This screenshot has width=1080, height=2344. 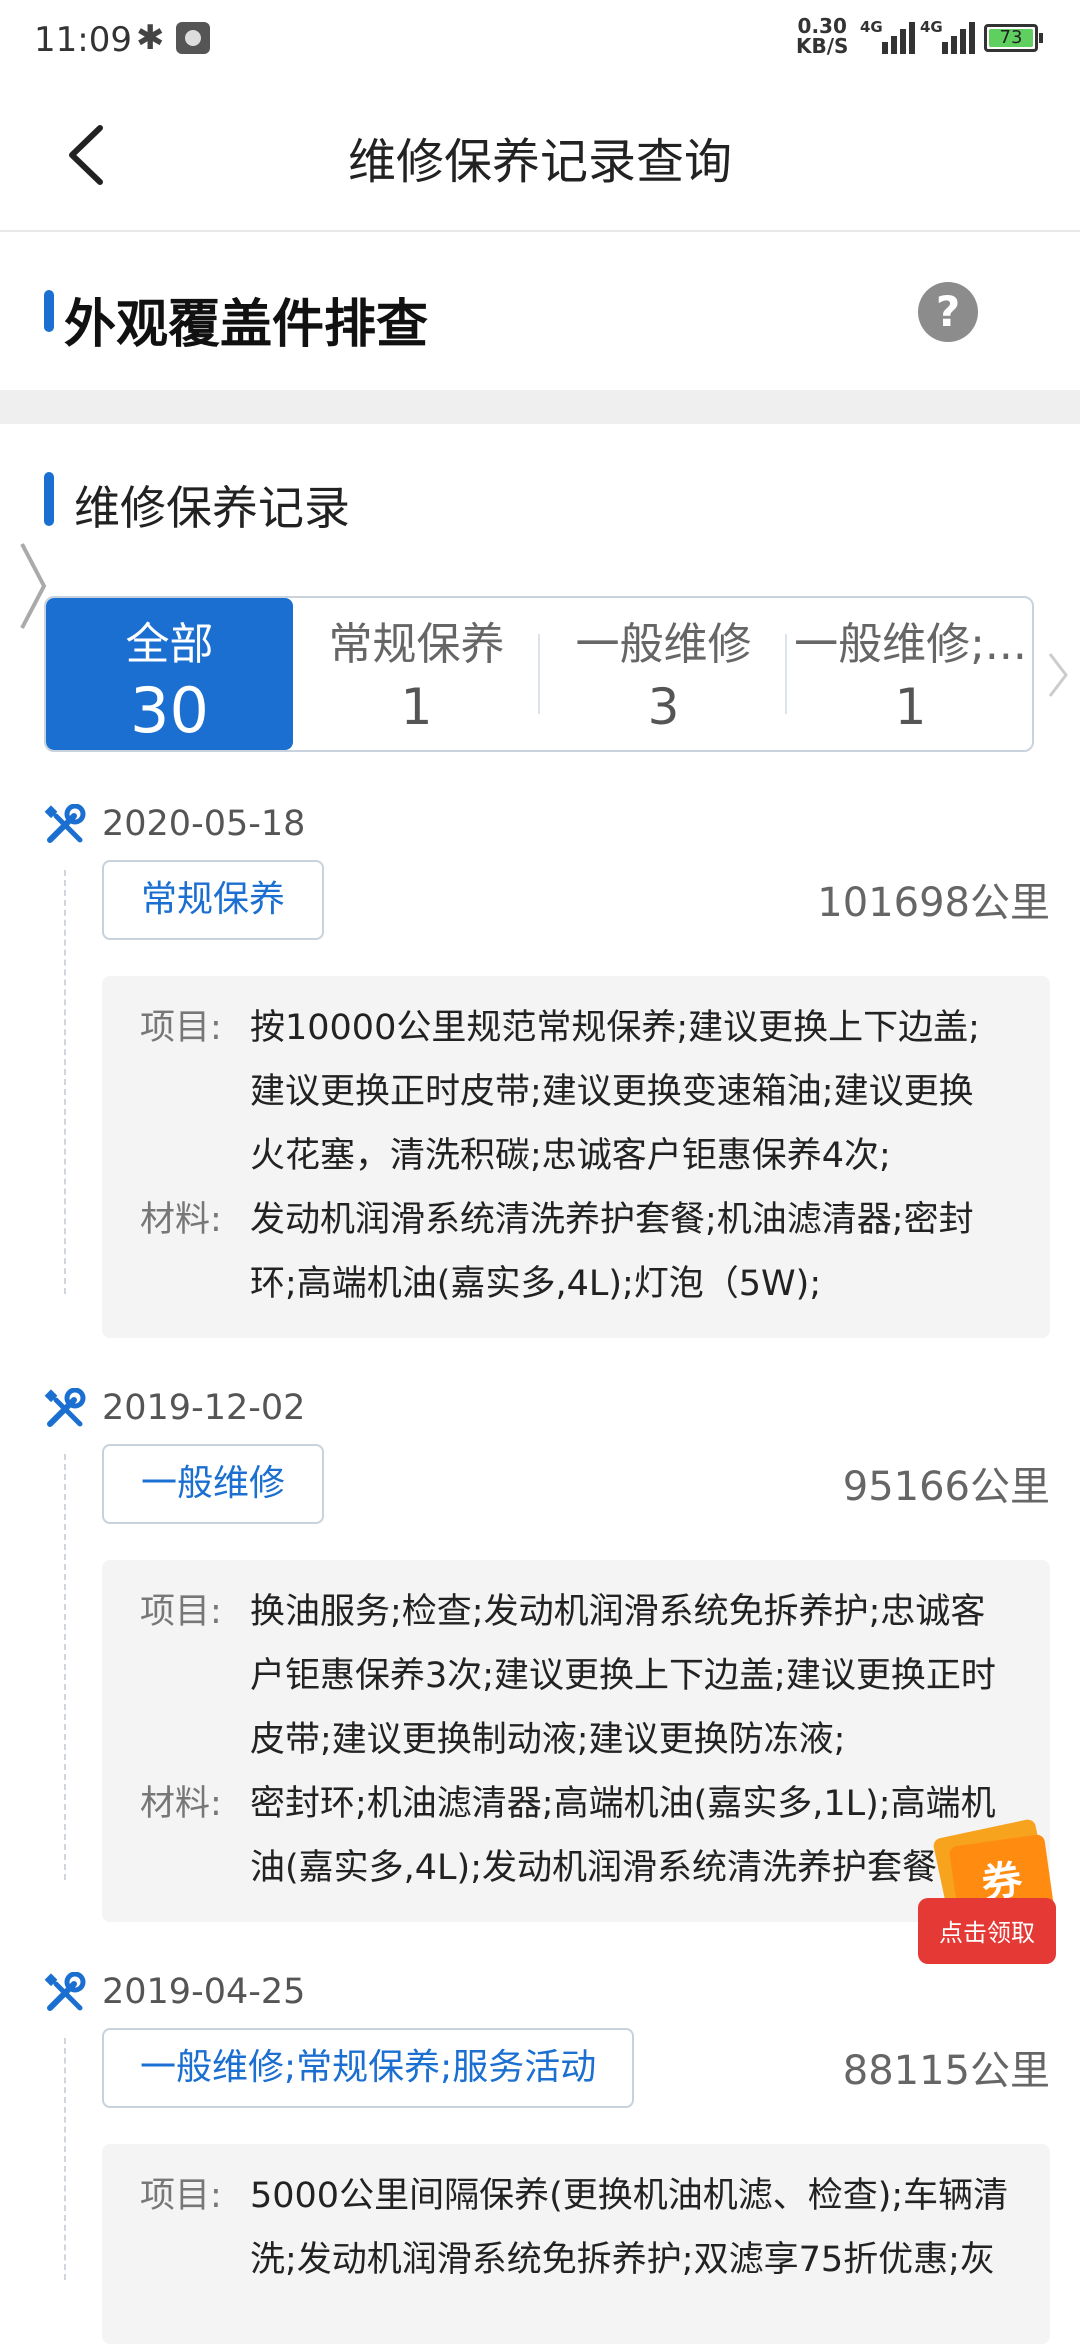 I want to click on project-line: 皮带;建议更换制动液;建议更换防冻液;, so click(x=548, y=1740).